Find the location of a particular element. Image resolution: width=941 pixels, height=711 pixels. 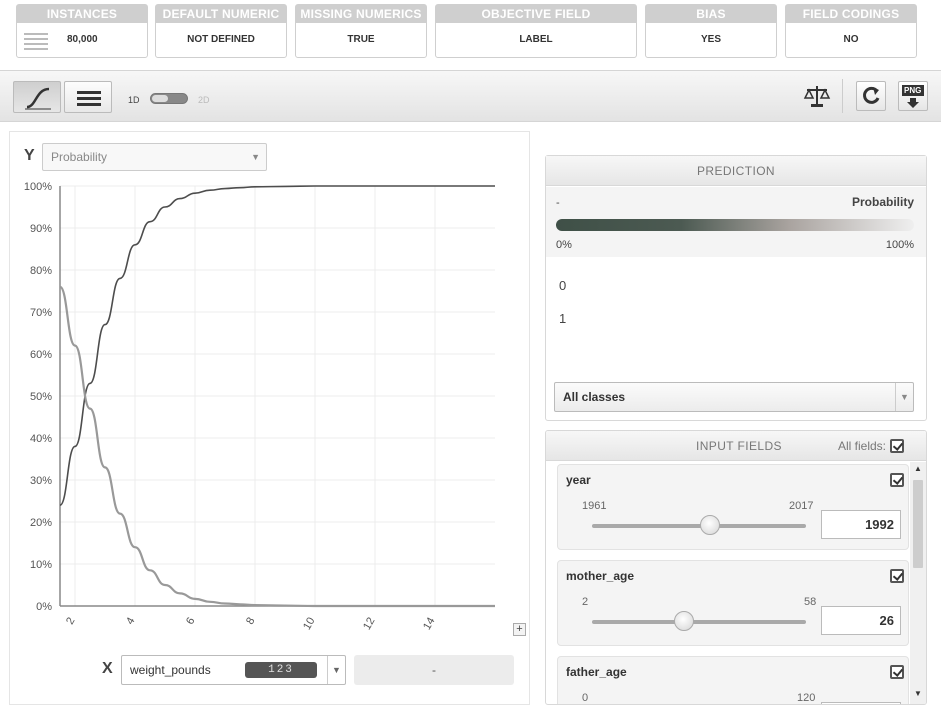

card-value: TRUE is located at coordinates (361, 39).